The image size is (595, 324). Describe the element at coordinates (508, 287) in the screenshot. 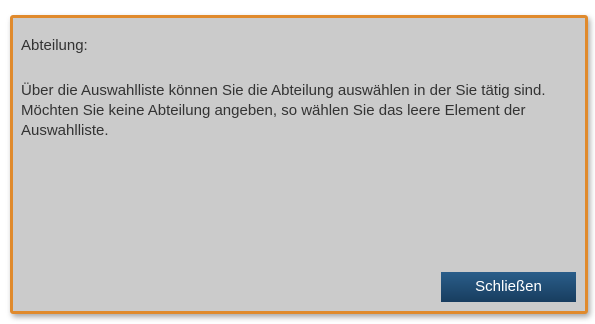

I see `close-button: Schließen` at that location.